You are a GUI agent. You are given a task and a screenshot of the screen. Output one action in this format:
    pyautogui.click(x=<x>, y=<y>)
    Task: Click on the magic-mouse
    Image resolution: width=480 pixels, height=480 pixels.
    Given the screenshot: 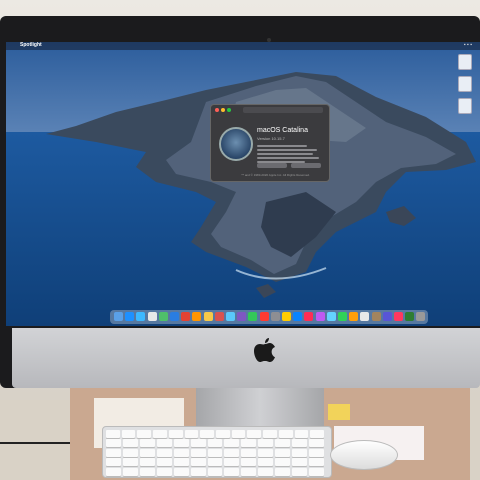 What is the action you would take?
    pyautogui.click(x=364, y=455)
    